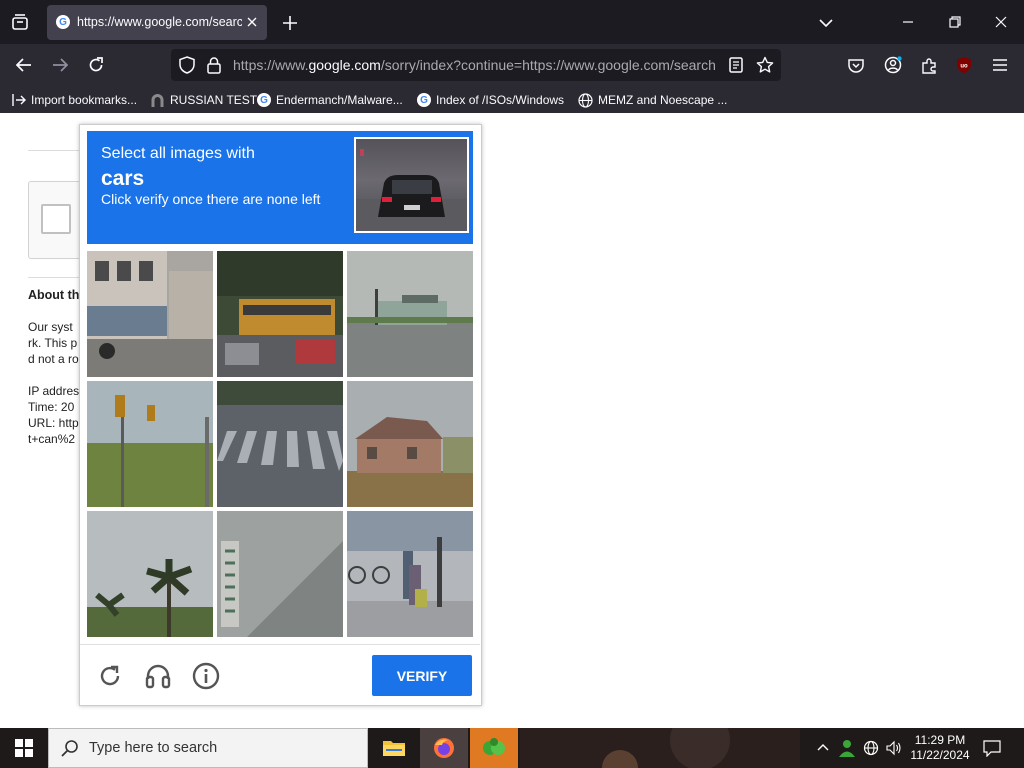 The width and height of the screenshot is (1024, 768). Describe the element at coordinates (585, 100) in the screenshot. I see `globe-icon` at that location.